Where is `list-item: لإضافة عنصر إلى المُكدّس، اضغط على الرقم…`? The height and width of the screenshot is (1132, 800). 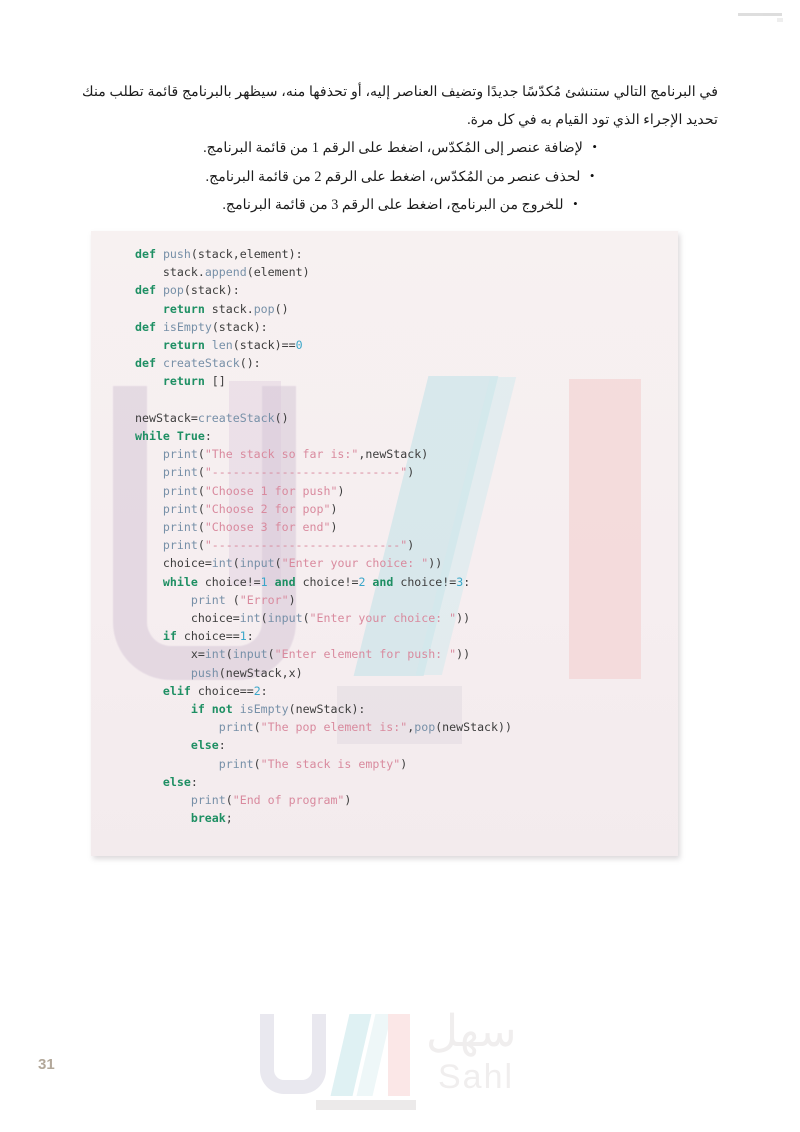
list-item: لإضافة عنصر إلى المُكدّس، اضغط على الرقم… is located at coordinates (400, 148).